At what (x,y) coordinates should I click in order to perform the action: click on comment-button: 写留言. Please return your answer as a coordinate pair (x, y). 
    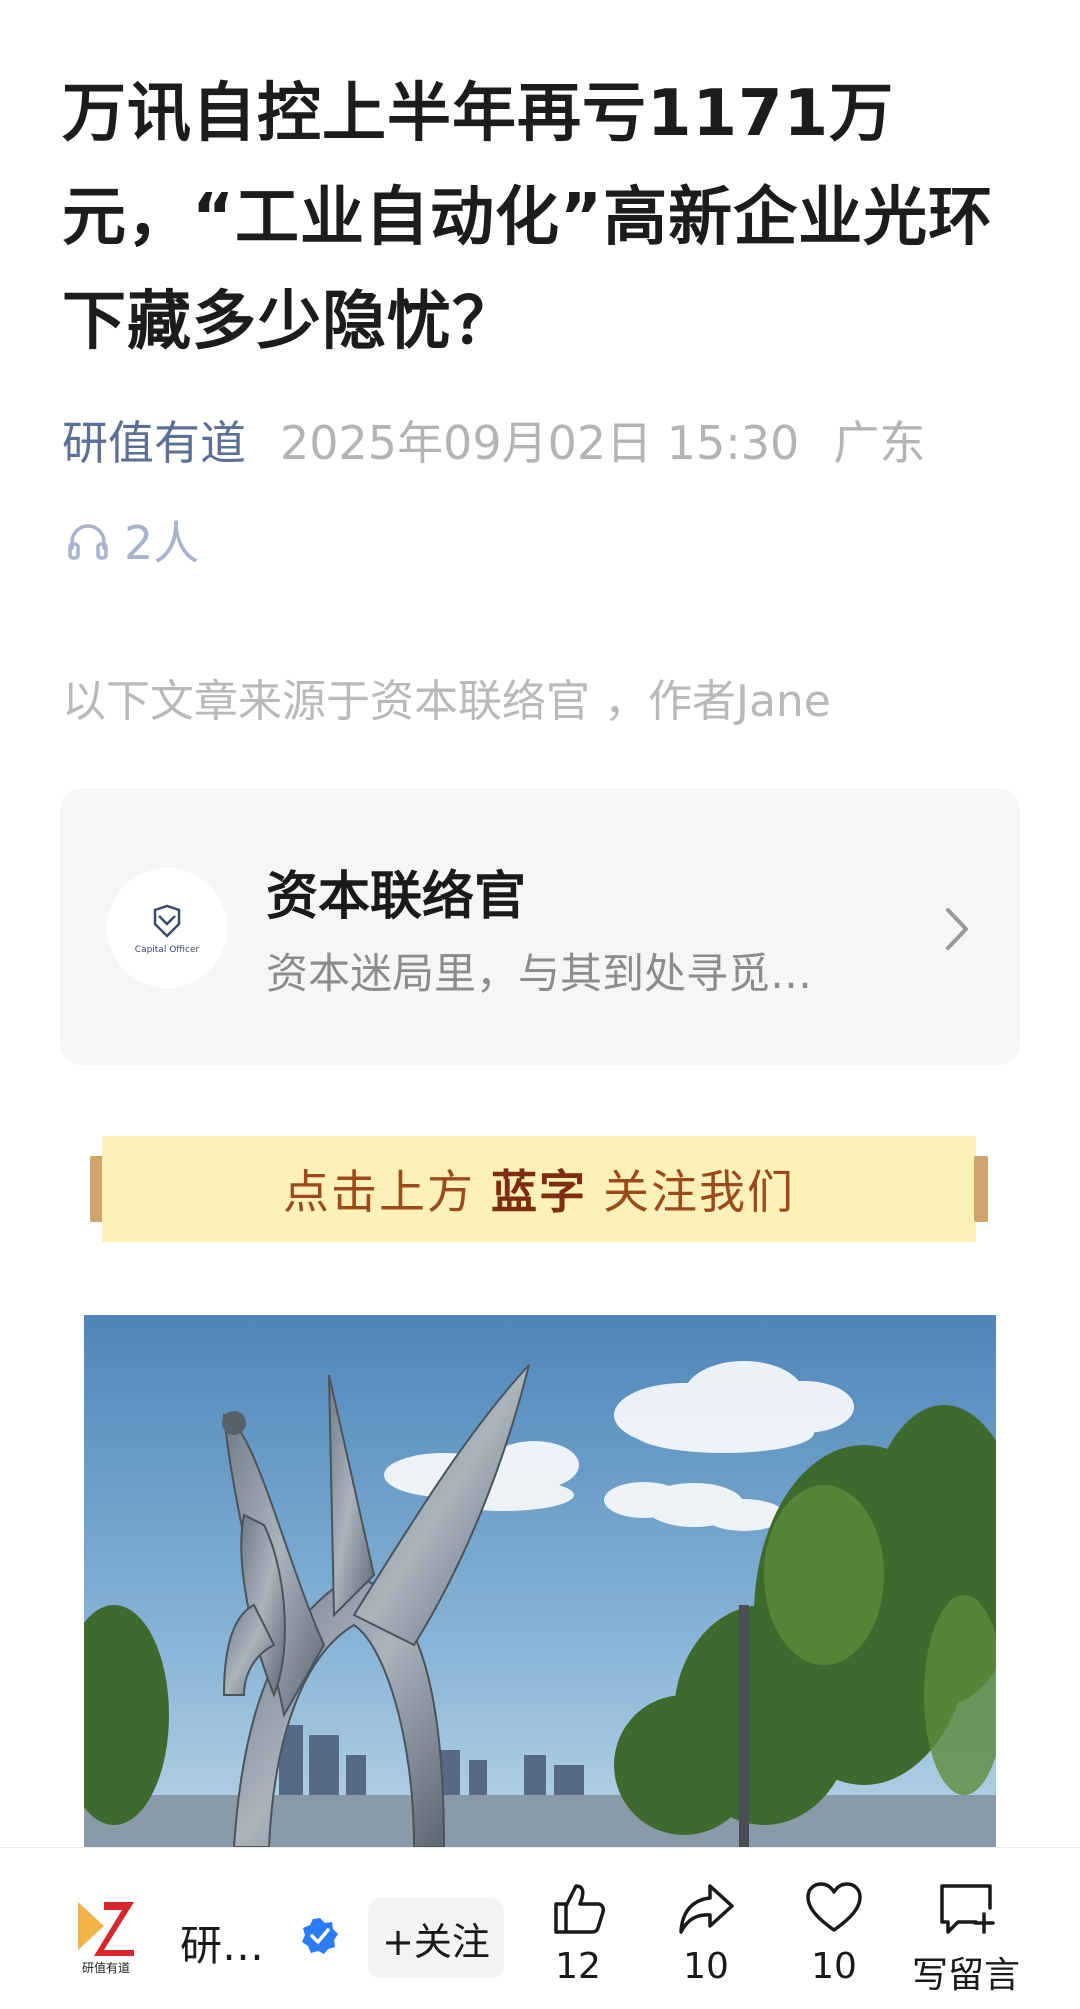
    Looking at the image, I should click on (966, 1938).